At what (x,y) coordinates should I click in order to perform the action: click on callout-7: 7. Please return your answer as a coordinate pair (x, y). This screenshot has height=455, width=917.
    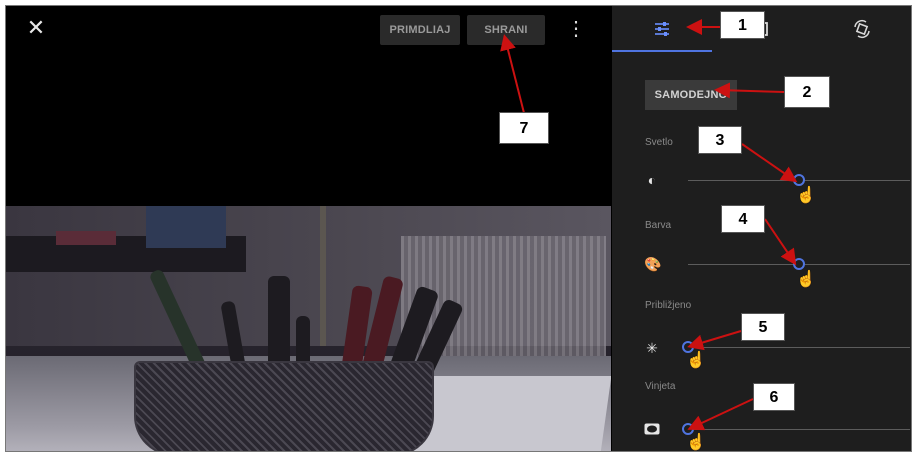
    Looking at the image, I should click on (524, 128).